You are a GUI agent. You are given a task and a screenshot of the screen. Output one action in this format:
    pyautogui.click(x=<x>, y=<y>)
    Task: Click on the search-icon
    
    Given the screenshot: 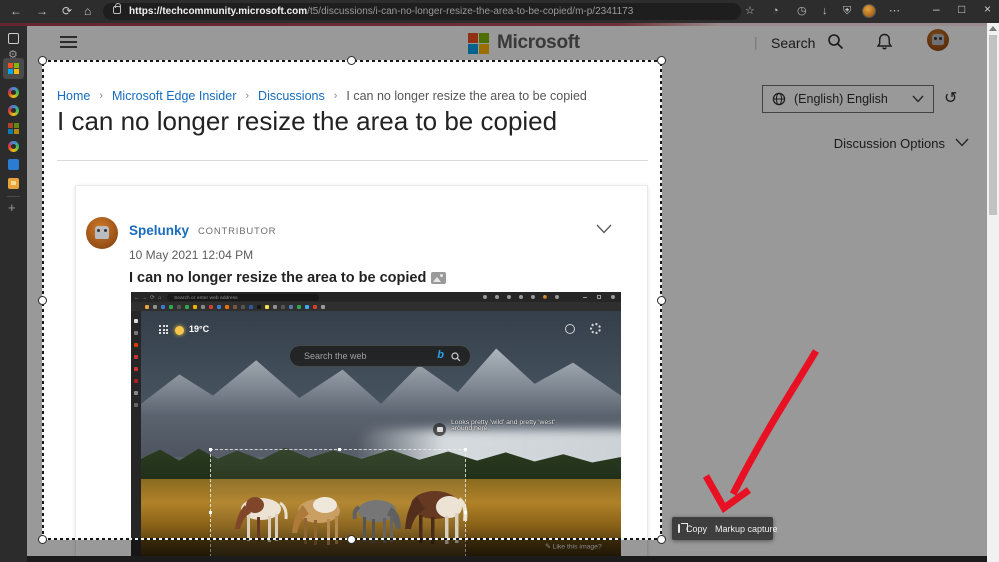 What is the action you would take?
    pyautogui.click(x=835, y=41)
    